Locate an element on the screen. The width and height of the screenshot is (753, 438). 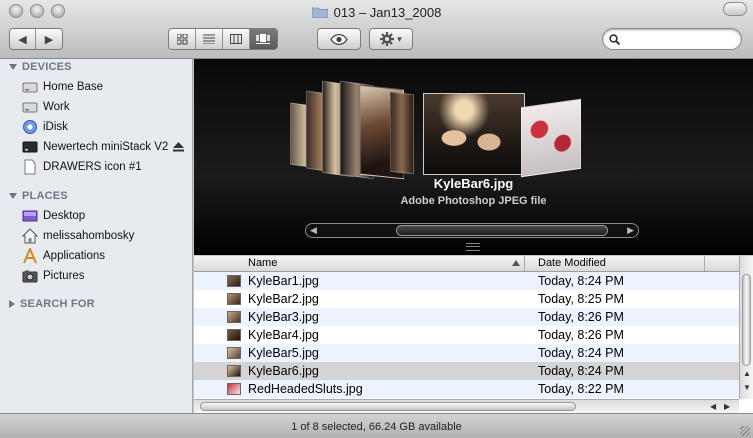
search-field is located at coordinates (672, 39).